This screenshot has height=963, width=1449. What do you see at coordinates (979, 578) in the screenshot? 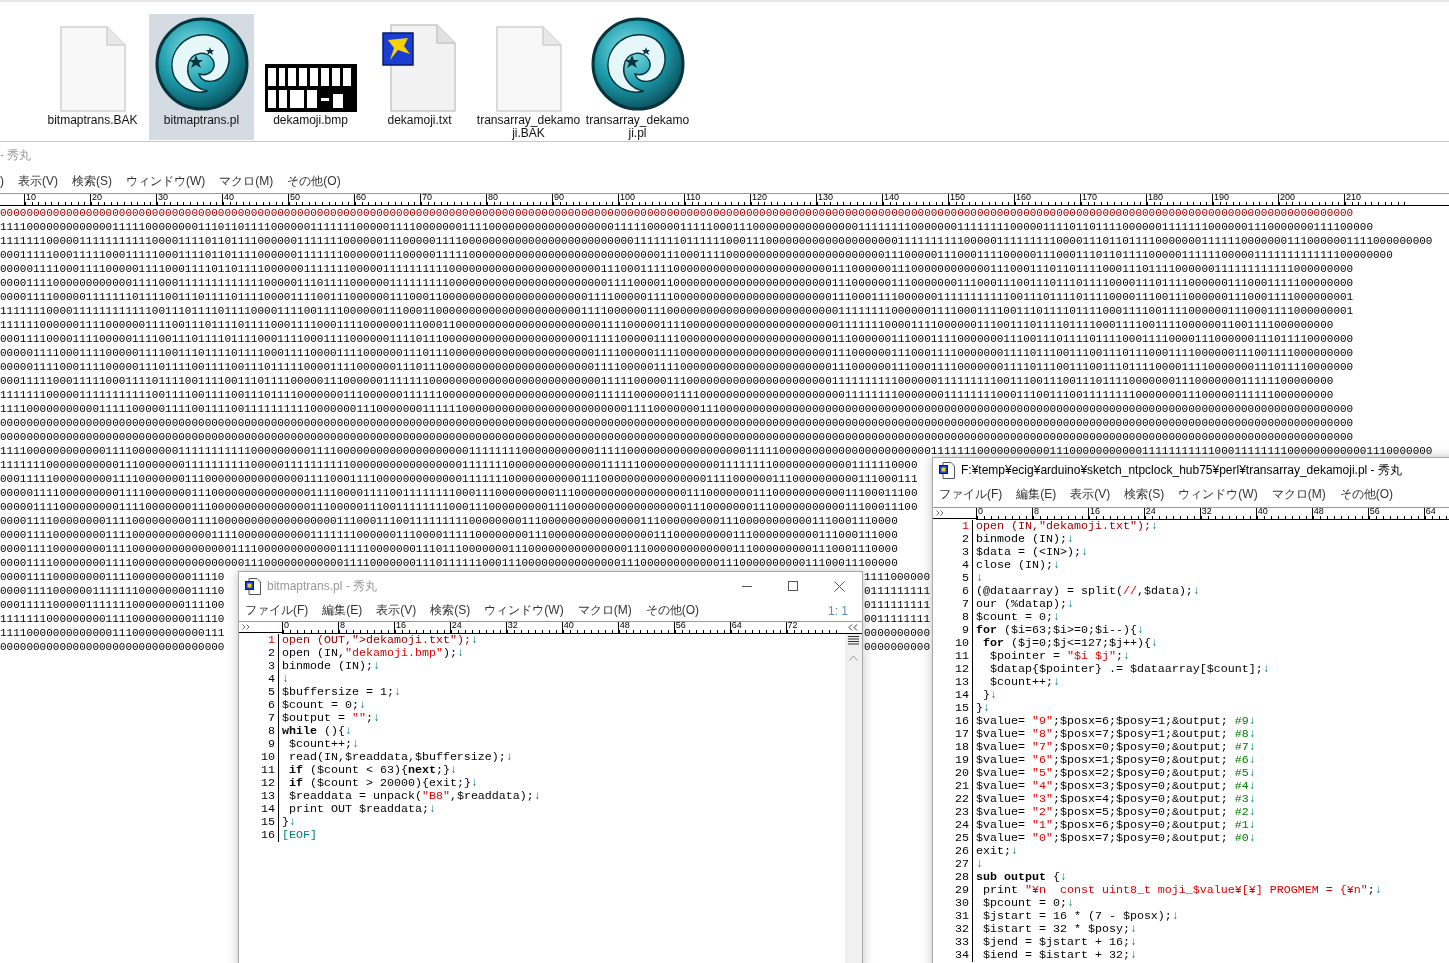
I see `code-line: ↓` at bounding box center [979, 578].